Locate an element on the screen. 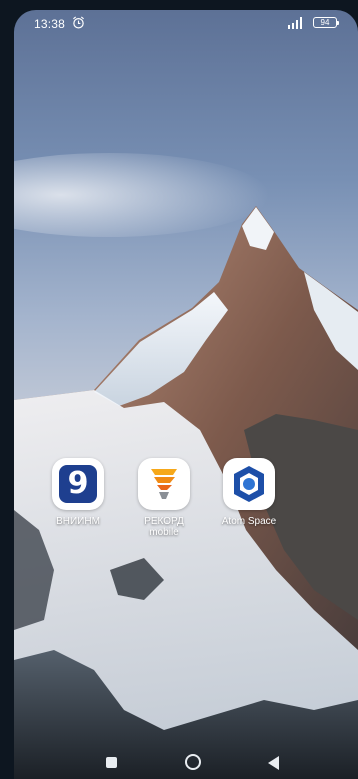  alarm-icon is located at coordinates (78, 22).